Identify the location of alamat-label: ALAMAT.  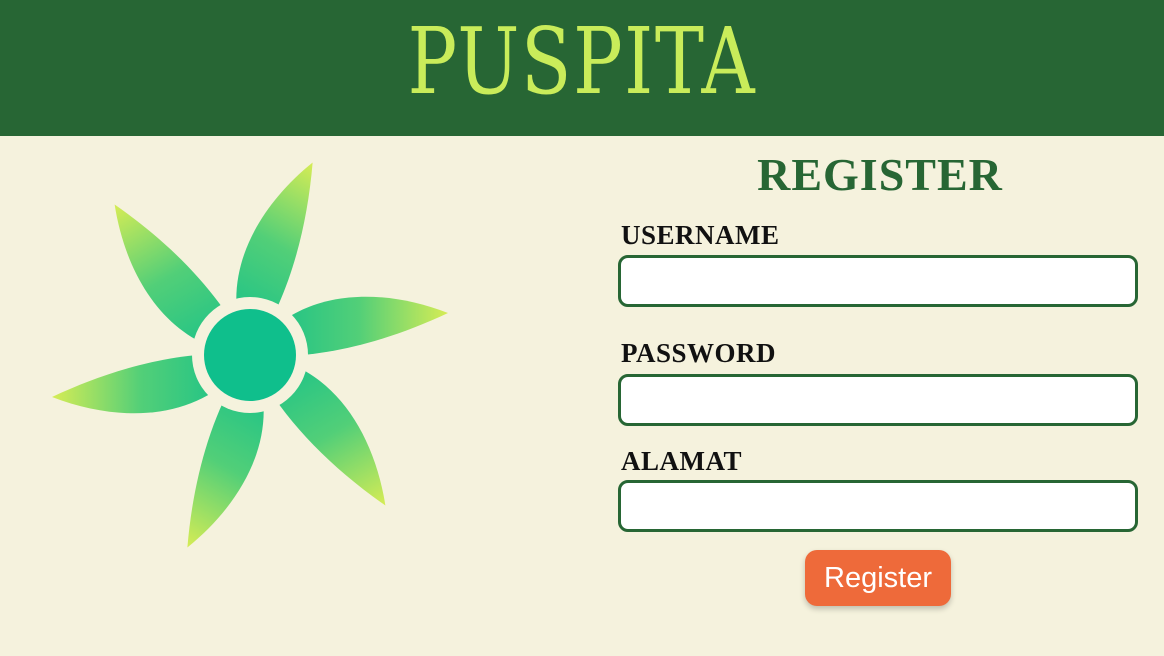
(681, 461).